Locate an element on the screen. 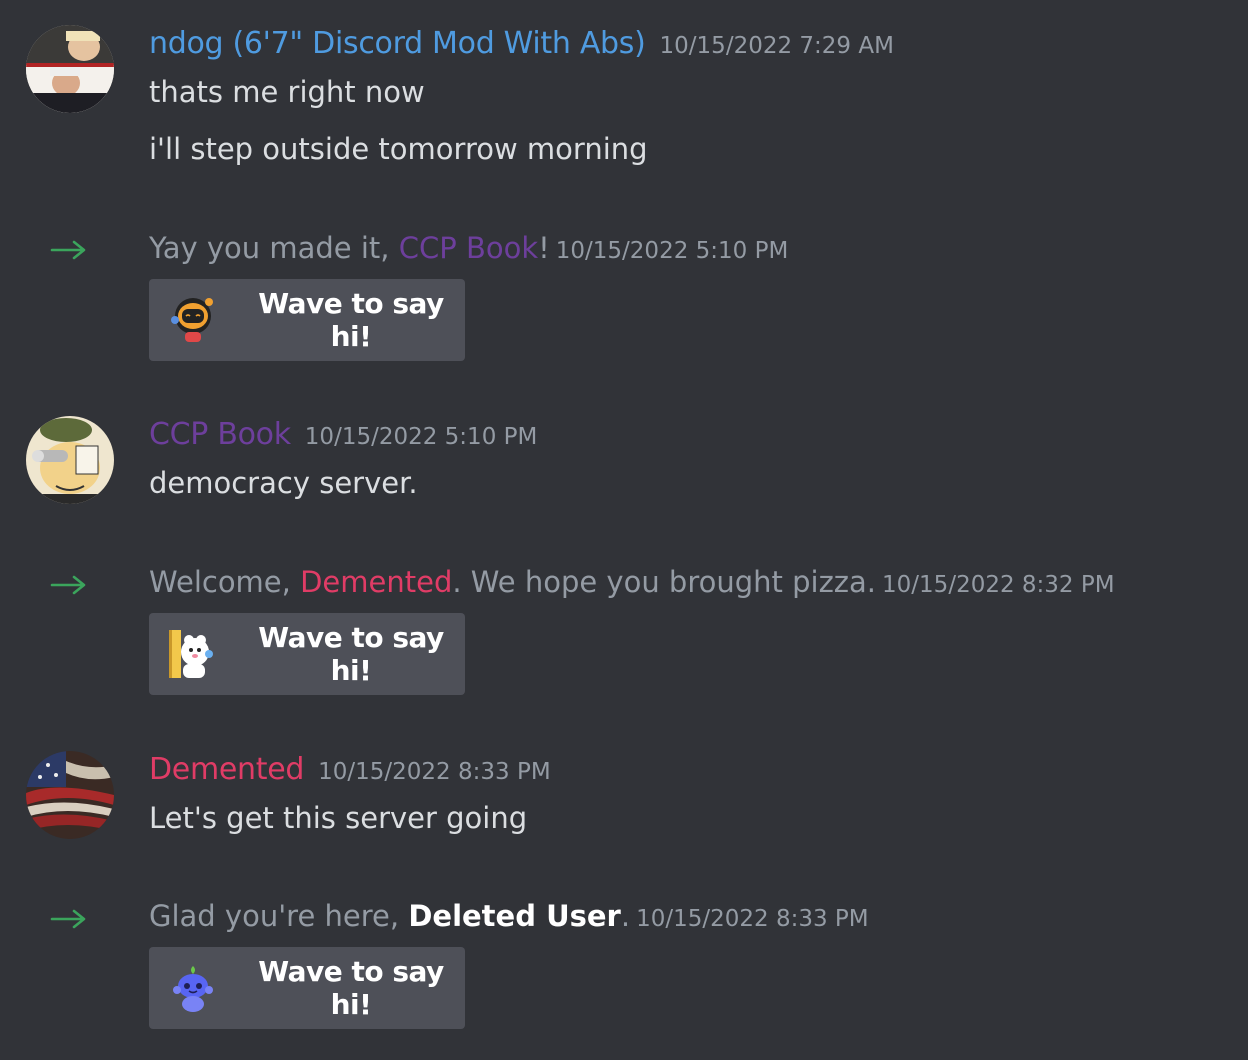  robot-wave-icon is located at coordinates (192, 320).